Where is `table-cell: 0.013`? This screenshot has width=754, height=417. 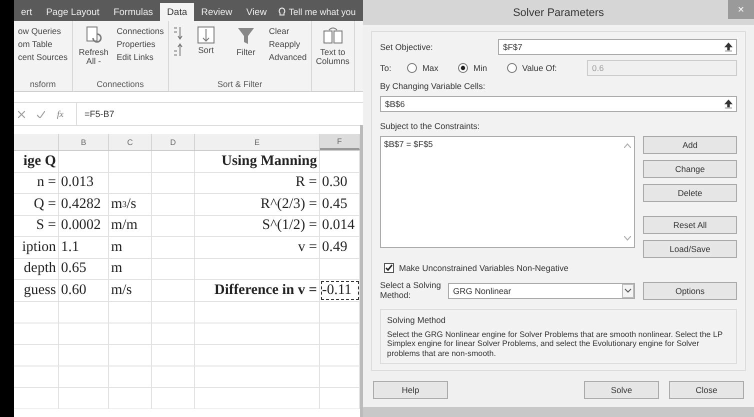
table-cell: 0.013 is located at coordinates (84, 182).